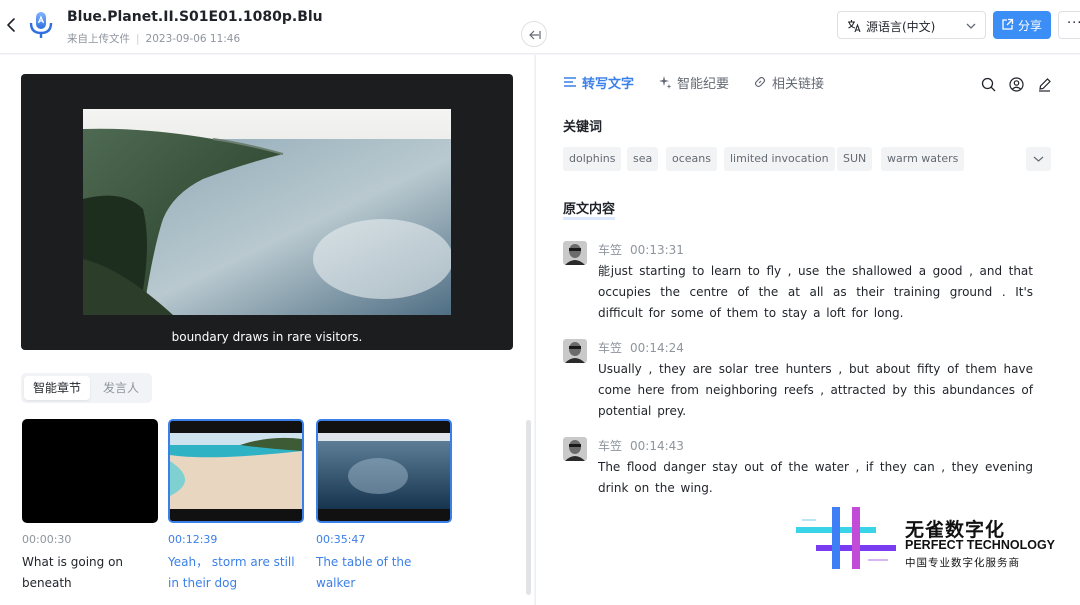  I want to click on share-icon, so click(1008, 24).